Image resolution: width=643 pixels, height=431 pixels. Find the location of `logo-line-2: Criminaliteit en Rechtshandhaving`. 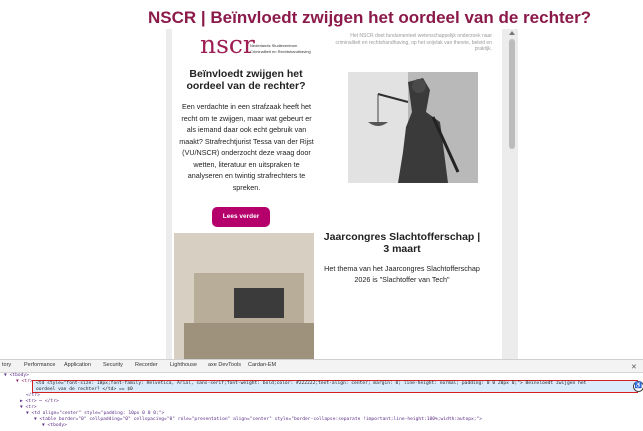

logo-line-2: Criminaliteit en Rechtshandhaving is located at coordinates (280, 51).